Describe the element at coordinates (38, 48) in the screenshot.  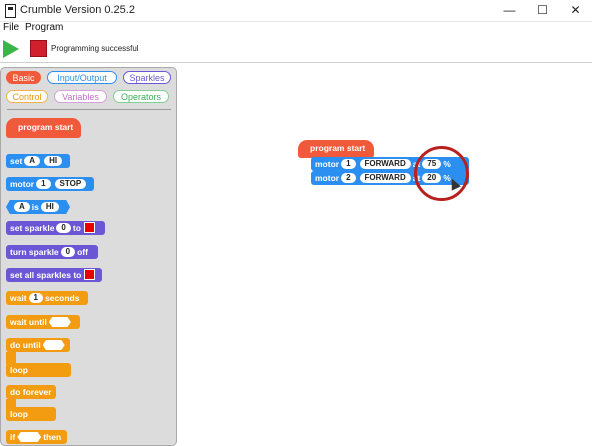
I see `stop-button-icon` at that location.